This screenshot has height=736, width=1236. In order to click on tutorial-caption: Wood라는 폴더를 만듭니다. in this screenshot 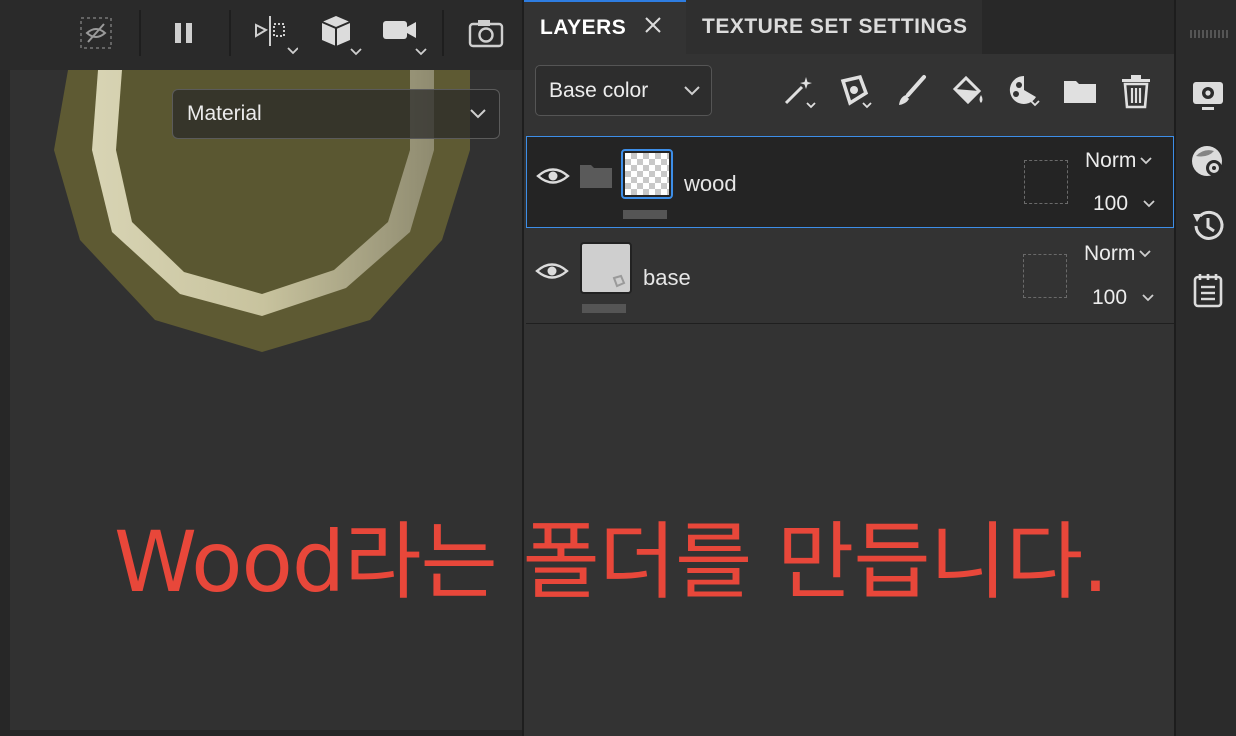, I will do `click(611, 562)`.